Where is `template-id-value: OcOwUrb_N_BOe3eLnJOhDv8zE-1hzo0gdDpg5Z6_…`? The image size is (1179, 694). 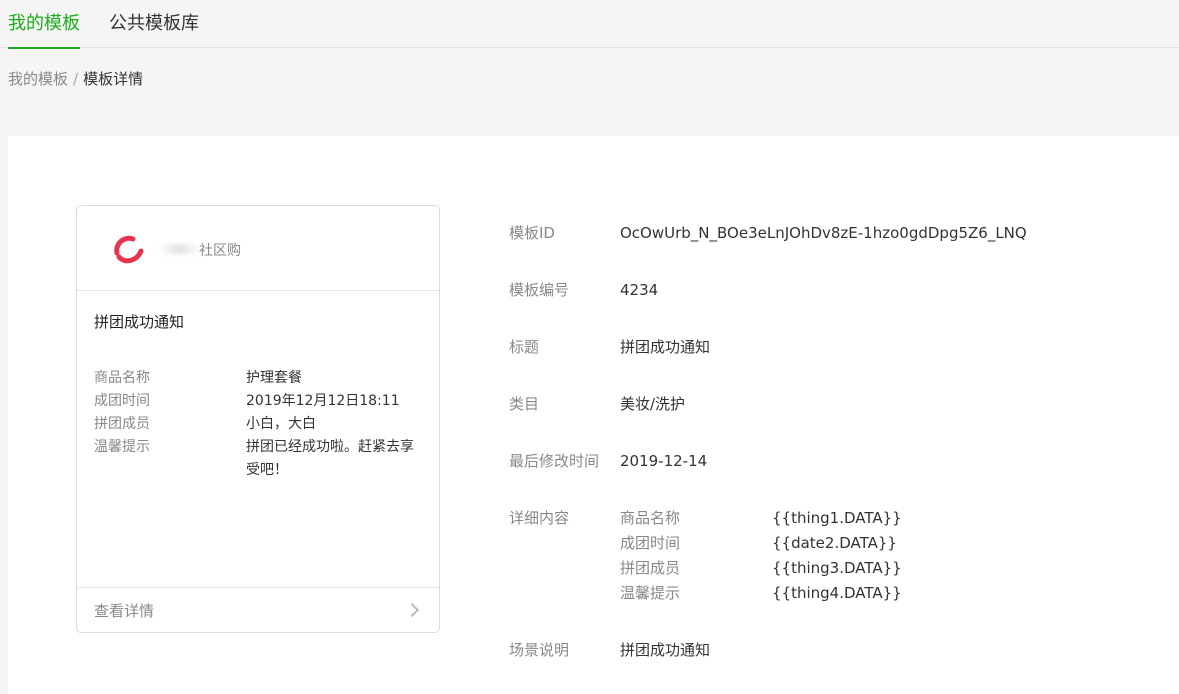
template-id-value: OcOwUrb_N_BOe3eLnJOhDv8zE-1hzo0gdDpg5Z6_… is located at coordinates (823, 233).